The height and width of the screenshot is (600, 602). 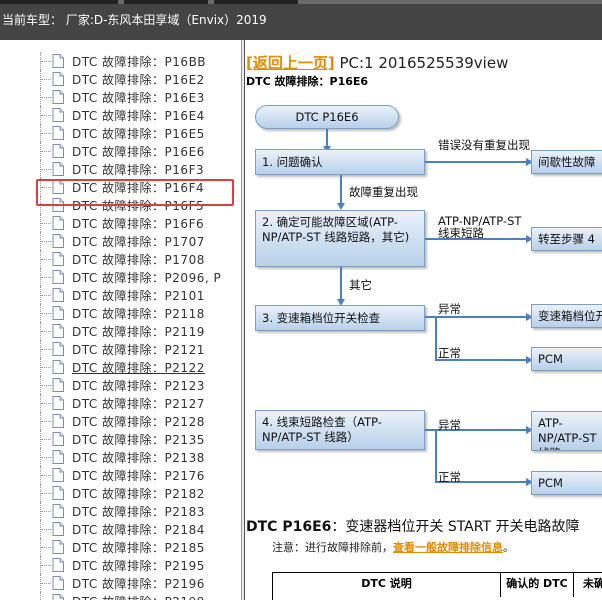 I want to click on tree-item: DTC 故障排除：P2176, so click(x=120, y=475).